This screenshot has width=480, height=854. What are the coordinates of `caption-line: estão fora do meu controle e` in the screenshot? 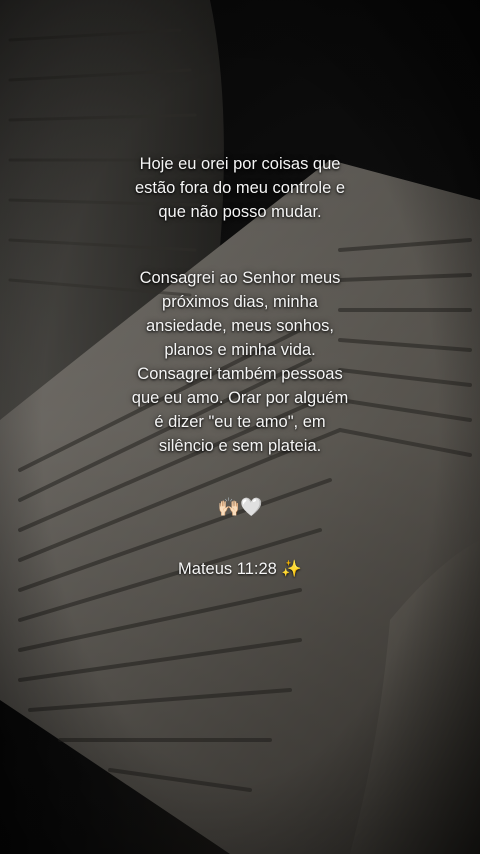 It's located at (240, 188).